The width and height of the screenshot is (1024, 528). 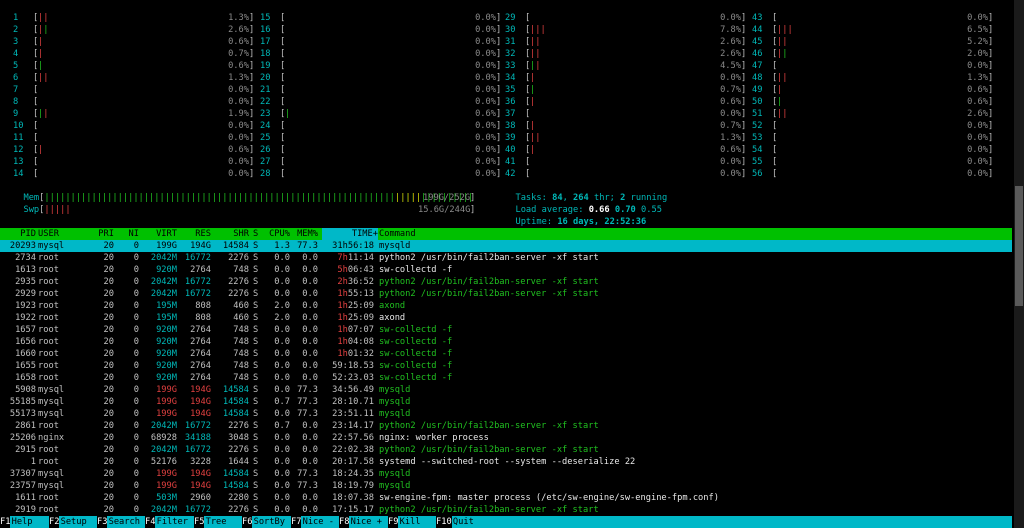 What do you see at coordinates (510, 150) in the screenshot?
I see `cpu-number: 40` at bounding box center [510, 150].